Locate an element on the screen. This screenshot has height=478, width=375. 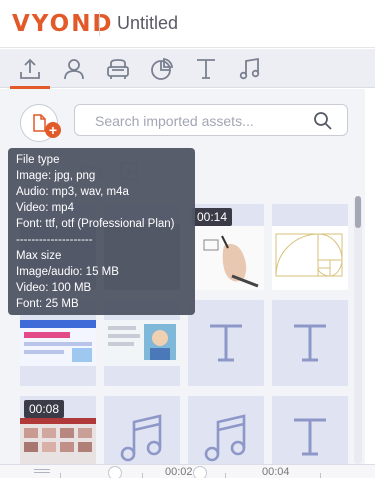
music-icon is located at coordinates (249, 68).